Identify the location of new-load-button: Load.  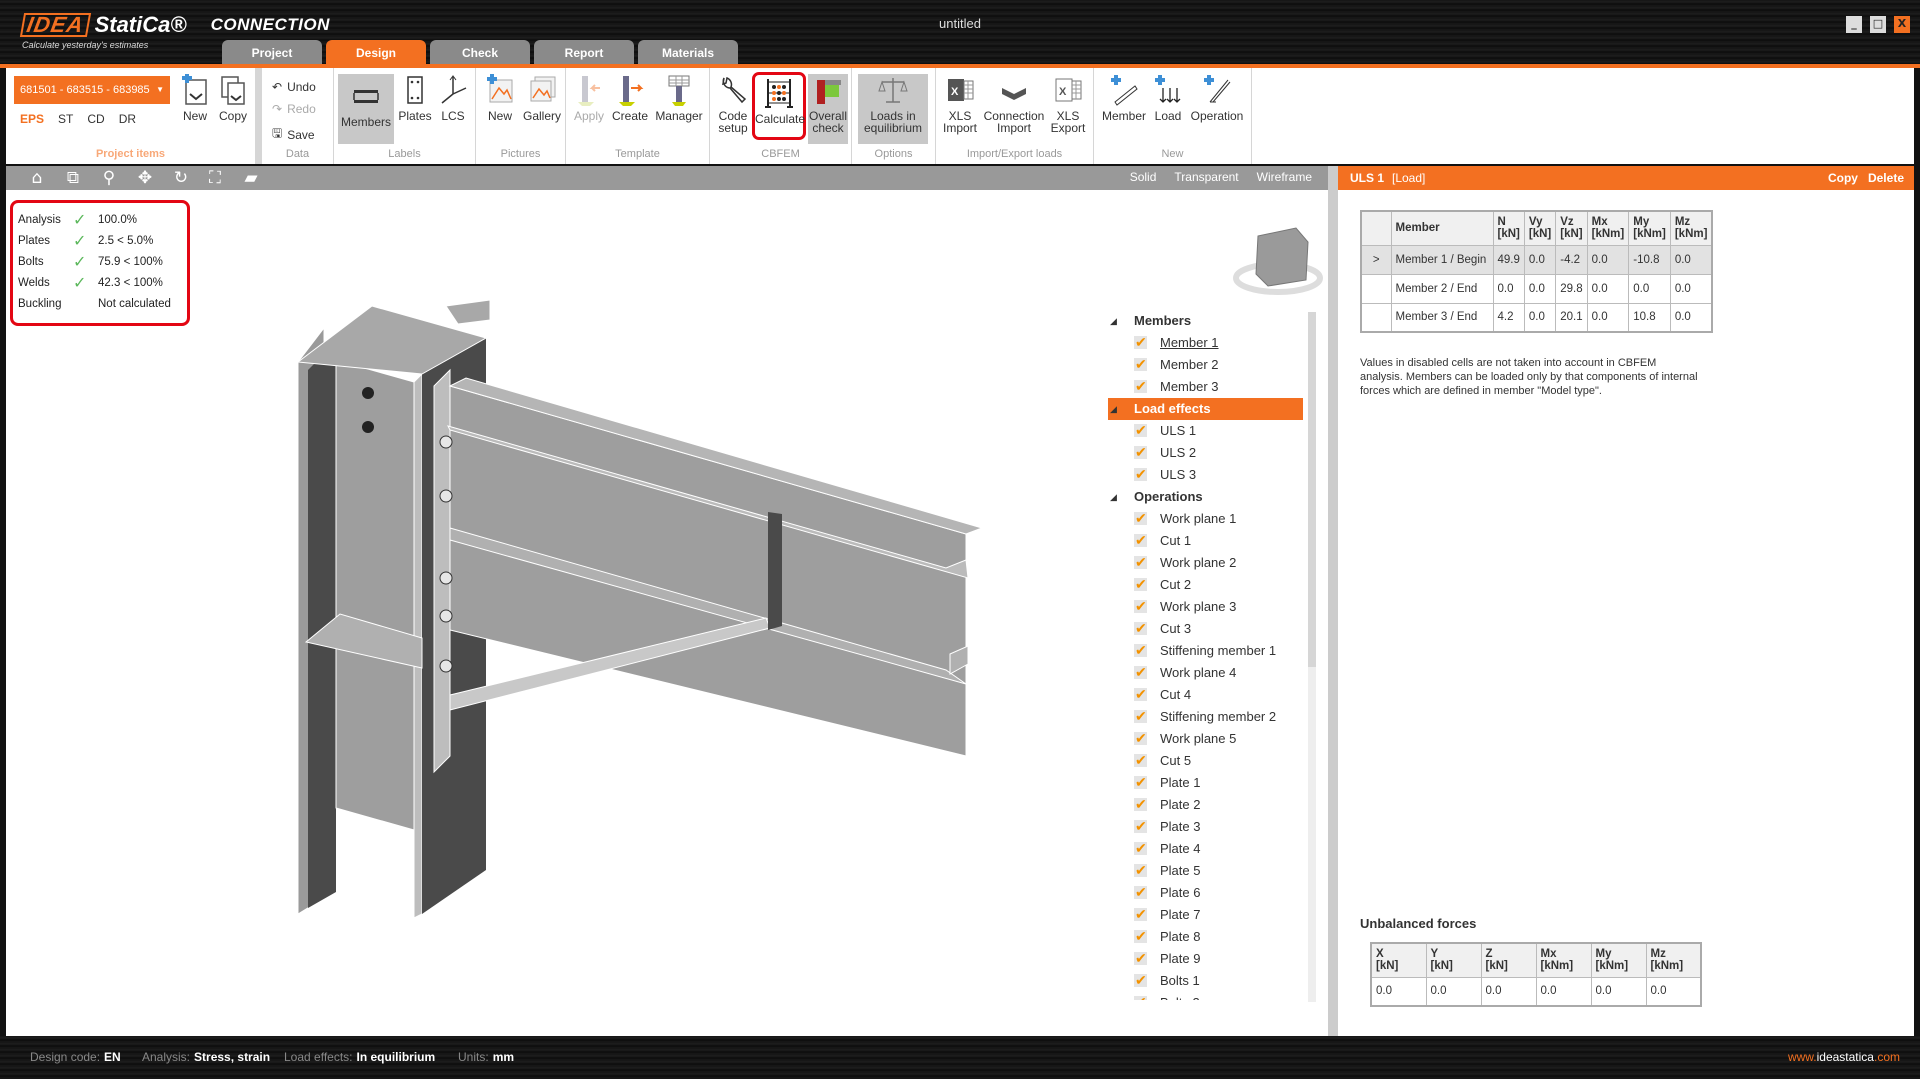
(1168, 98).